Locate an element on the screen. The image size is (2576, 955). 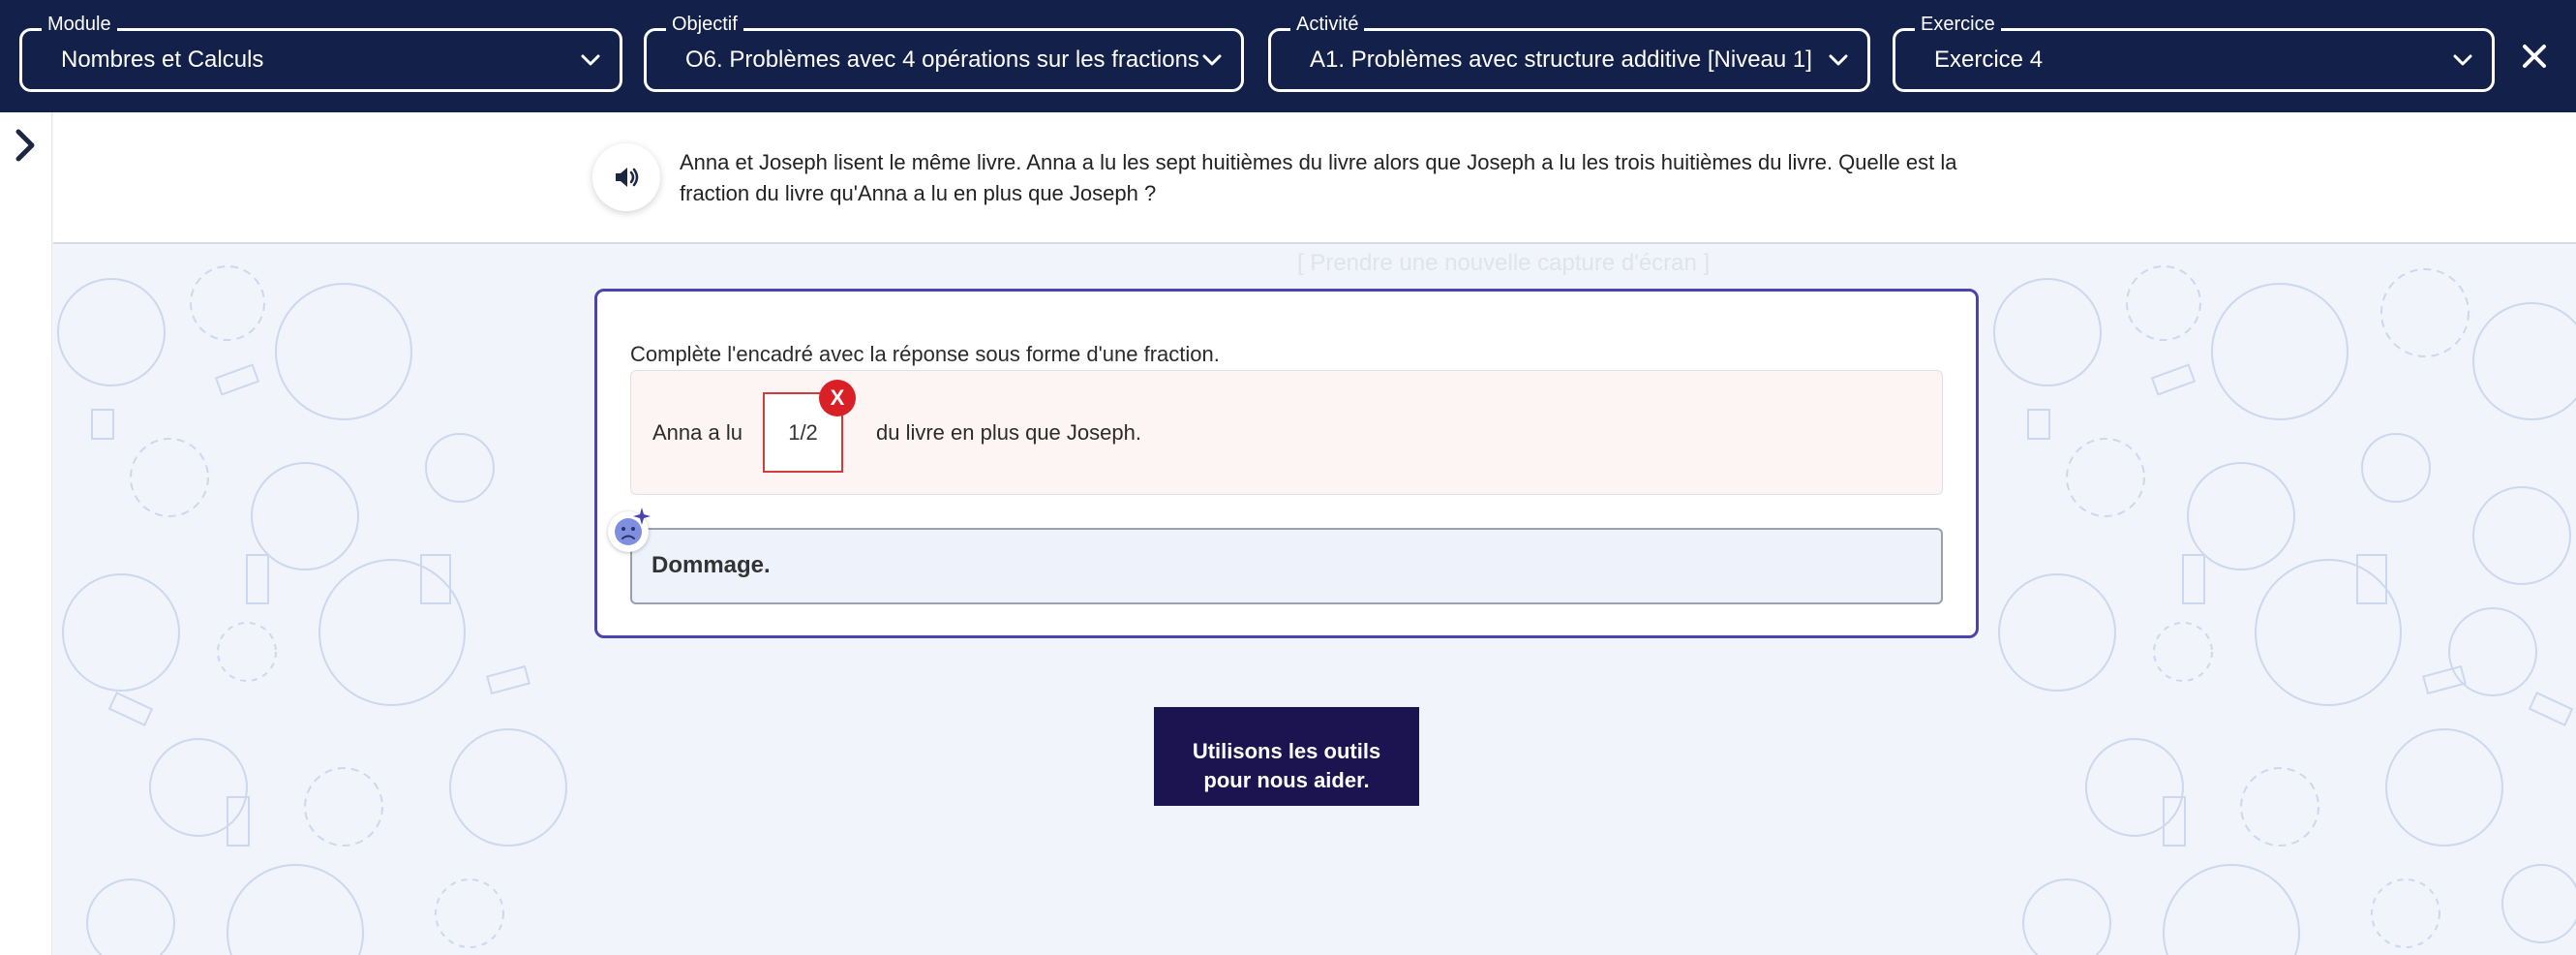
feedback-box is located at coordinates (1286, 566).